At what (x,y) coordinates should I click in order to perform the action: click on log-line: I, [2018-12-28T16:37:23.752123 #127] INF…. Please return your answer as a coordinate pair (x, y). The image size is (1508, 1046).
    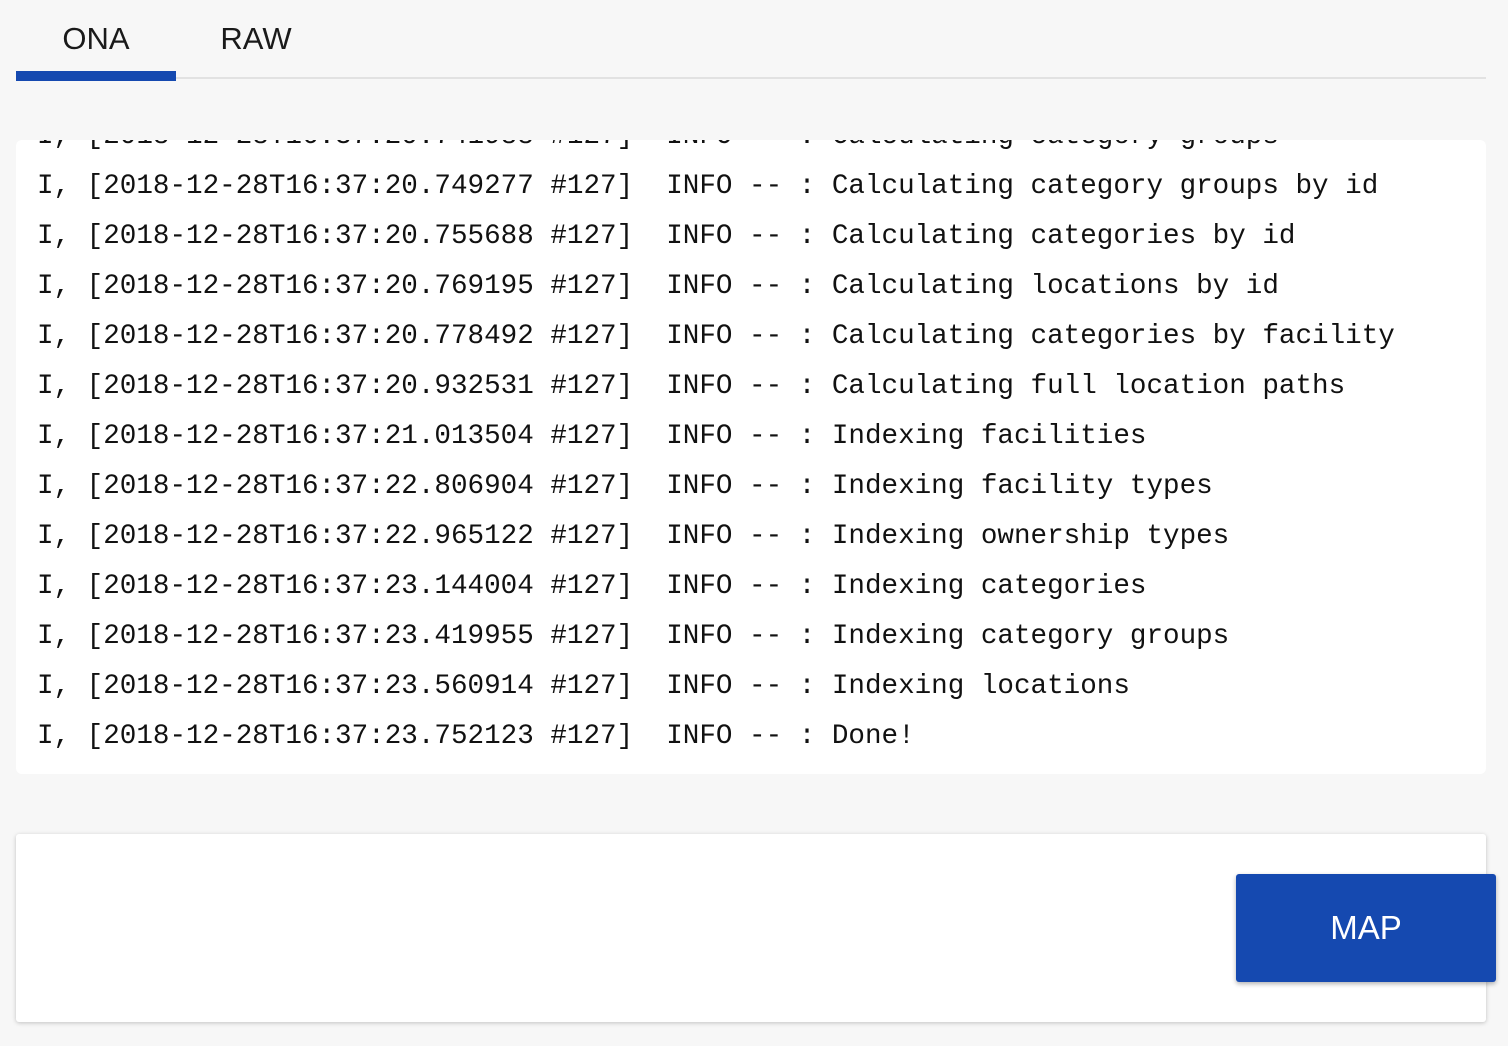
    Looking at the image, I should click on (476, 736).